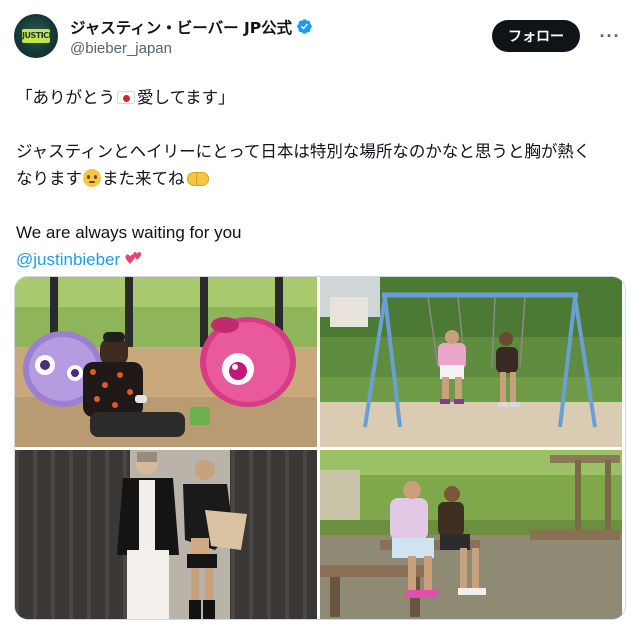  I want to click on avatar-logo: JUSTICE, so click(38, 36).